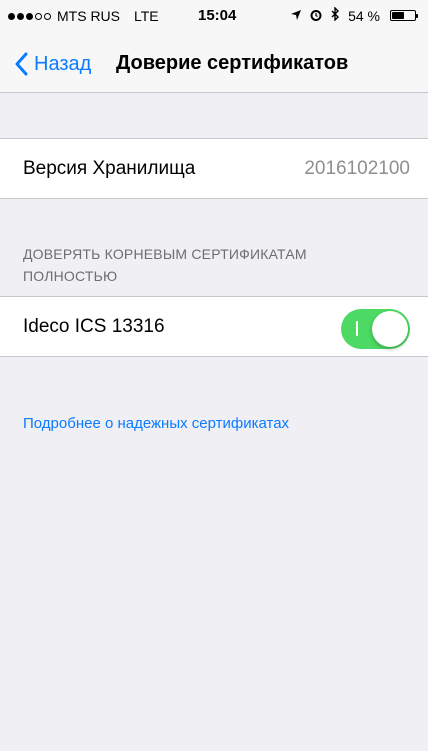 Image resolution: width=428 pixels, height=751 pixels. Describe the element at coordinates (232, 63) in the screenshot. I see `page-title: Доверие сертификатов` at that location.